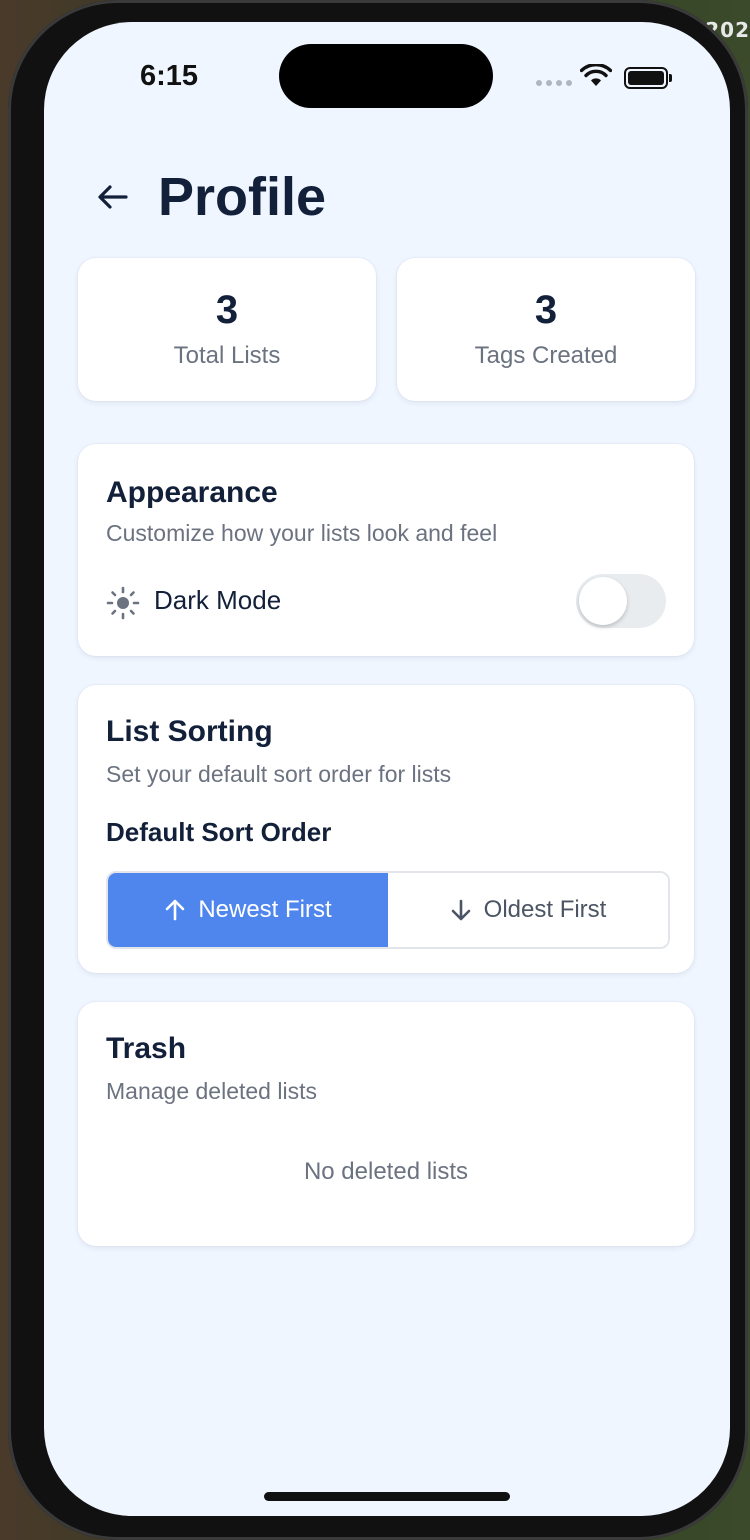 The width and height of the screenshot is (750, 1540). What do you see at coordinates (386, 76) in the screenshot?
I see `dynamic-island` at bounding box center [386, 76].